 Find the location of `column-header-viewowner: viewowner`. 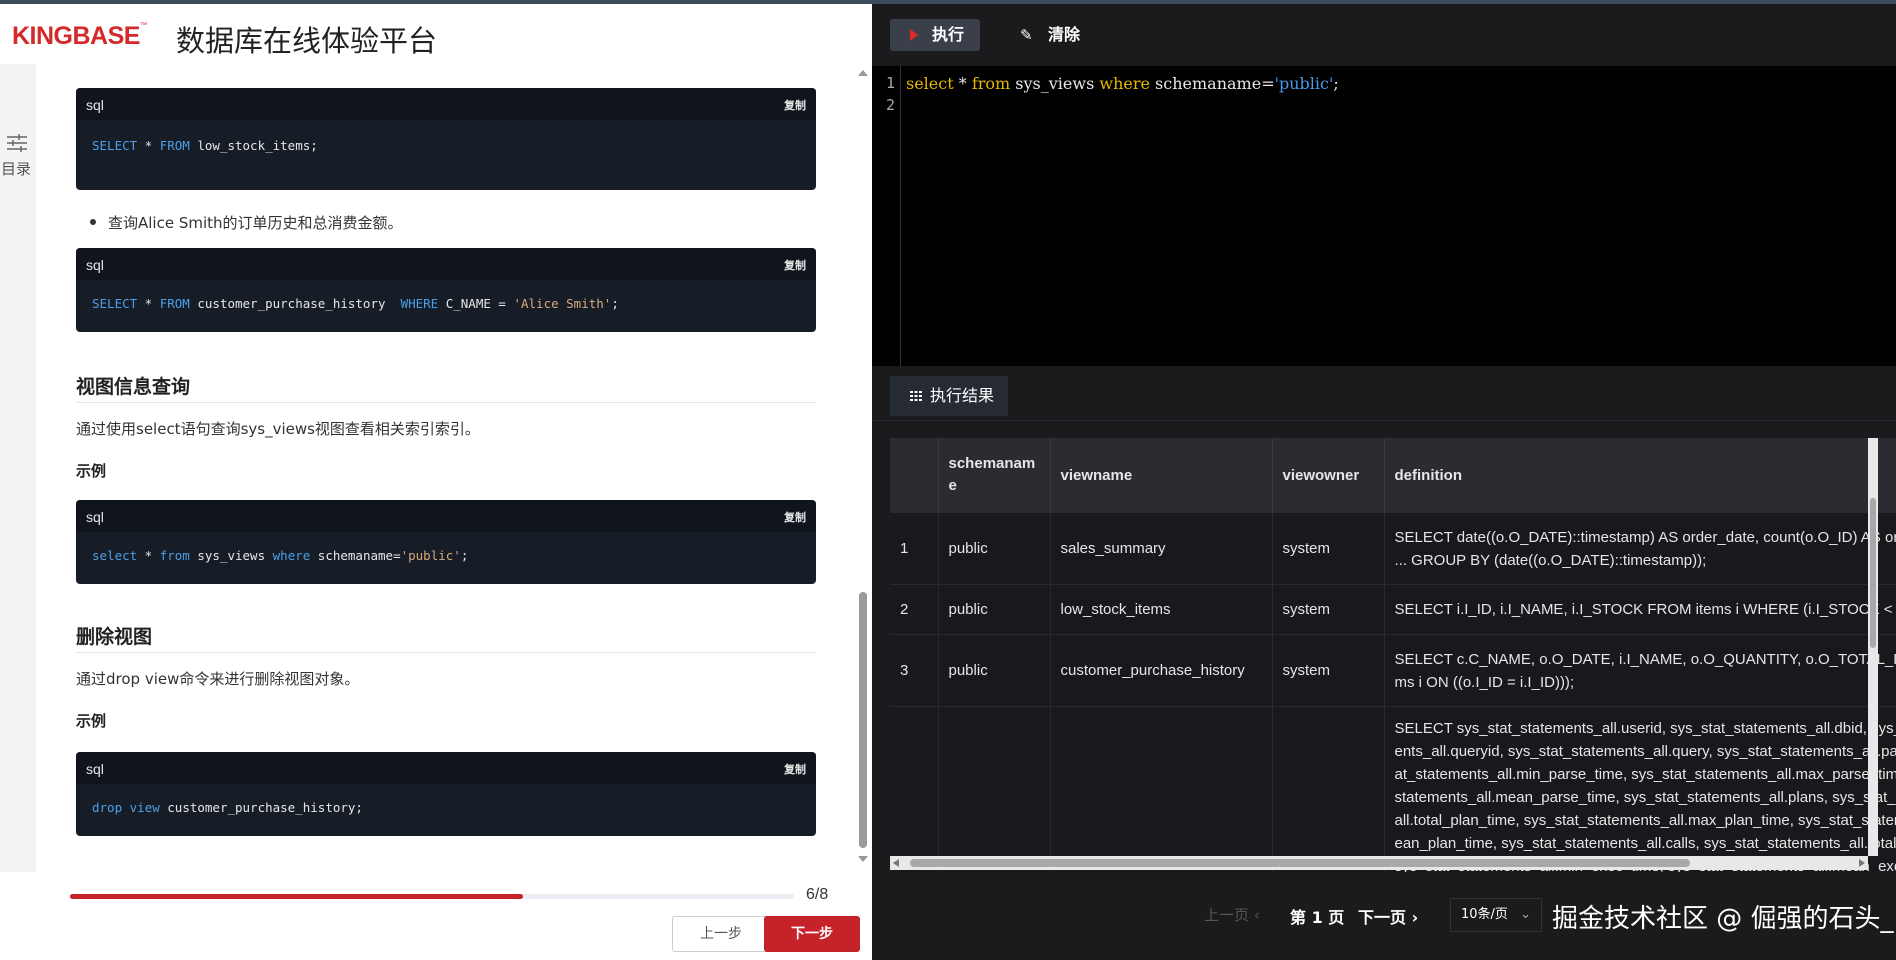

column-header-viewowner: viewowner is located at coordinates (1328, 475).